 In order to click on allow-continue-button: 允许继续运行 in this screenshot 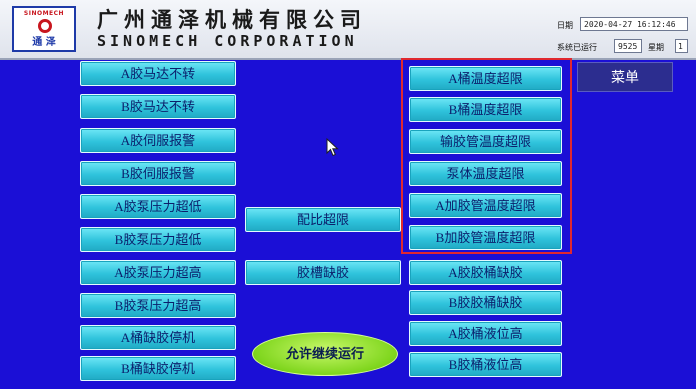, I will do `click(325, 354)`.